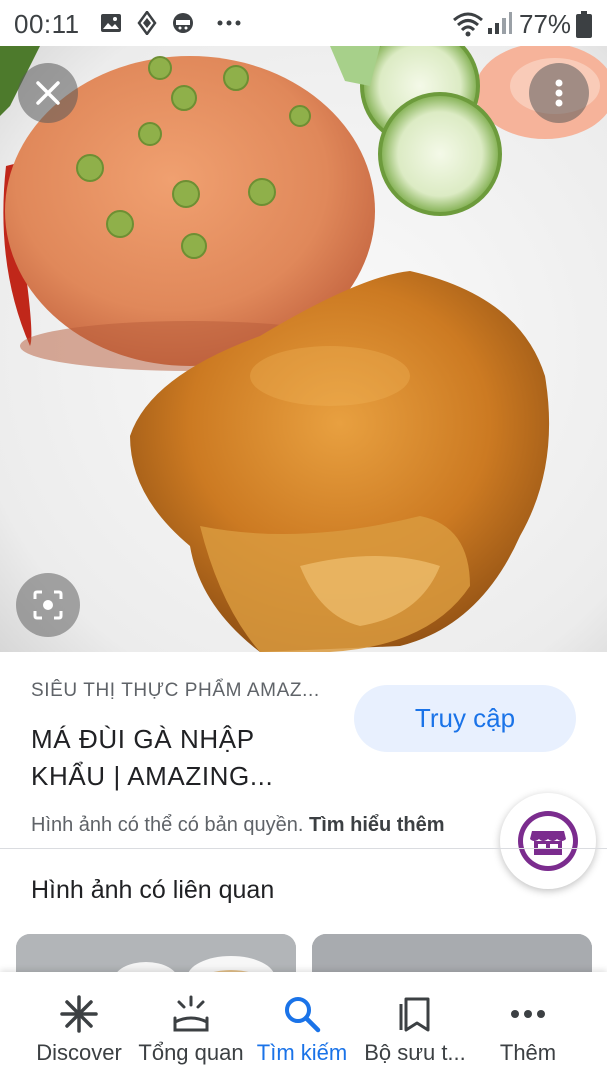 This screenshot has width=607, height=1080. I want to click on lens-search-button, so click(48, 605).